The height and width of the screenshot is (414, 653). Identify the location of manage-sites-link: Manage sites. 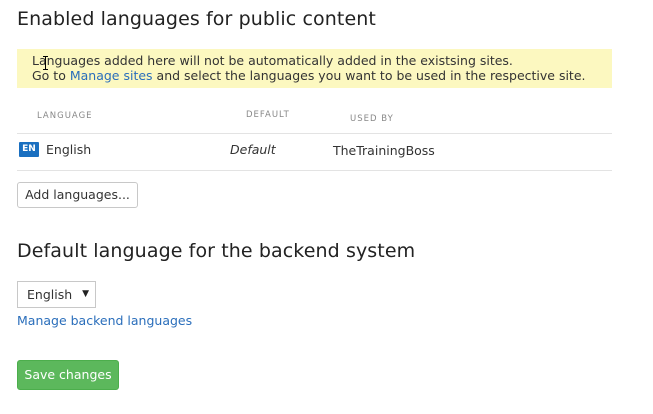
(111, 75).